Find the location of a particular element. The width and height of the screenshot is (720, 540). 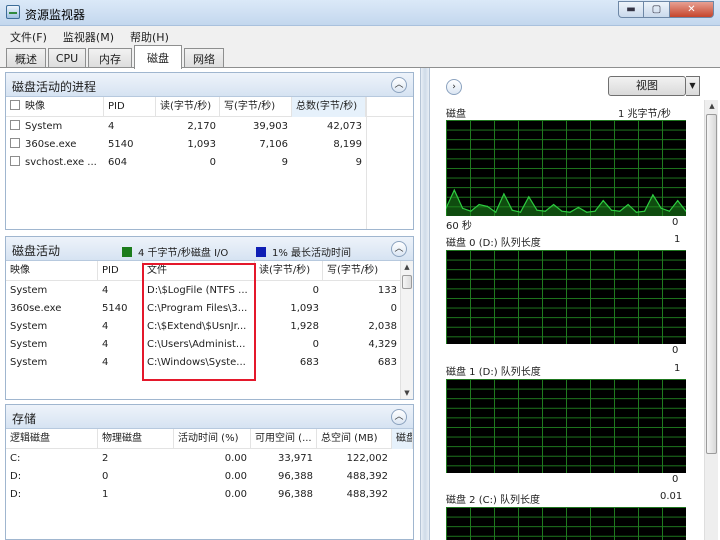

chevron-down-icon: ▼ is located at coordinates (693, 86).